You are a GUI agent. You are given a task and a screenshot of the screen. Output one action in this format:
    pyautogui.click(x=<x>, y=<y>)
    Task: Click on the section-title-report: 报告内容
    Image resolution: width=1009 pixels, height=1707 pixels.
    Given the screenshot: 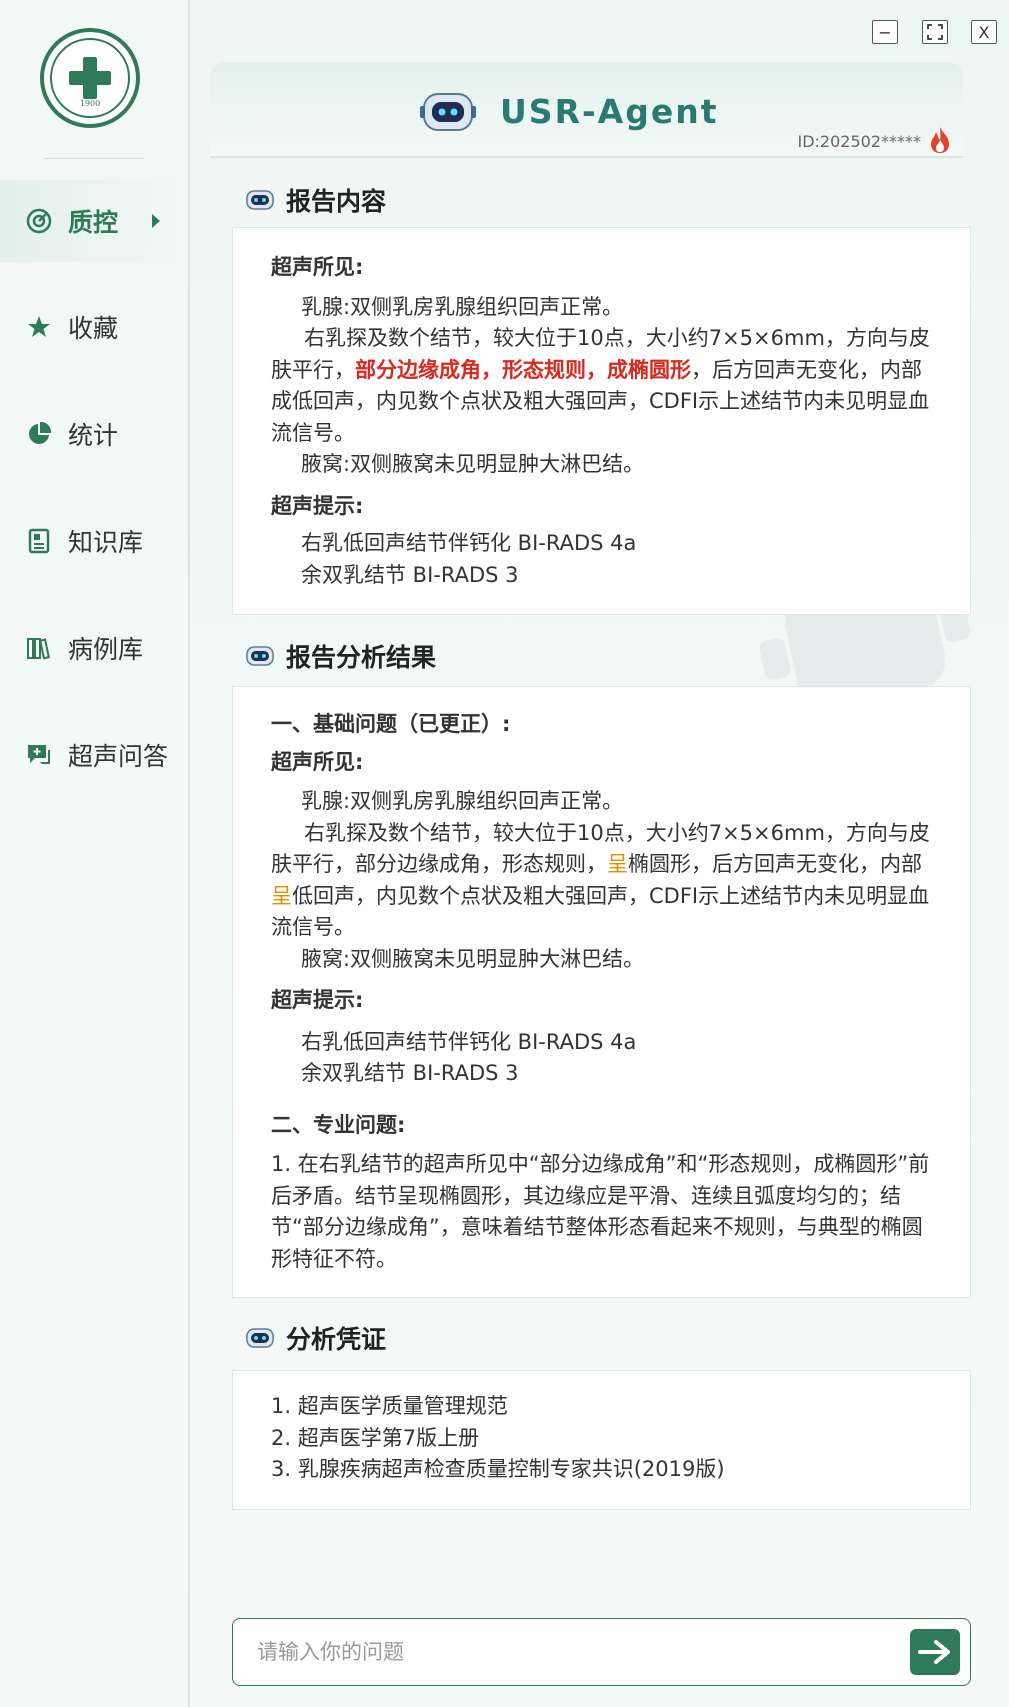 What is the action you would take?
    pyautogui.click(x=315, y=200)
    